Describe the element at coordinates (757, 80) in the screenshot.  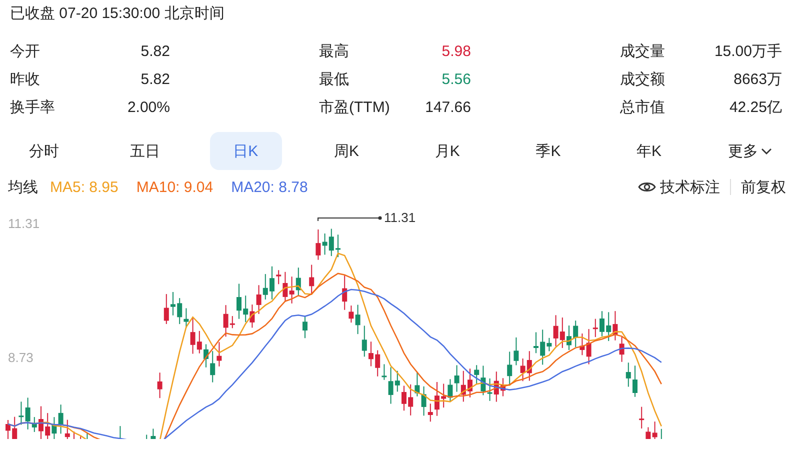
I see `stat-value: 8663万` at that location.